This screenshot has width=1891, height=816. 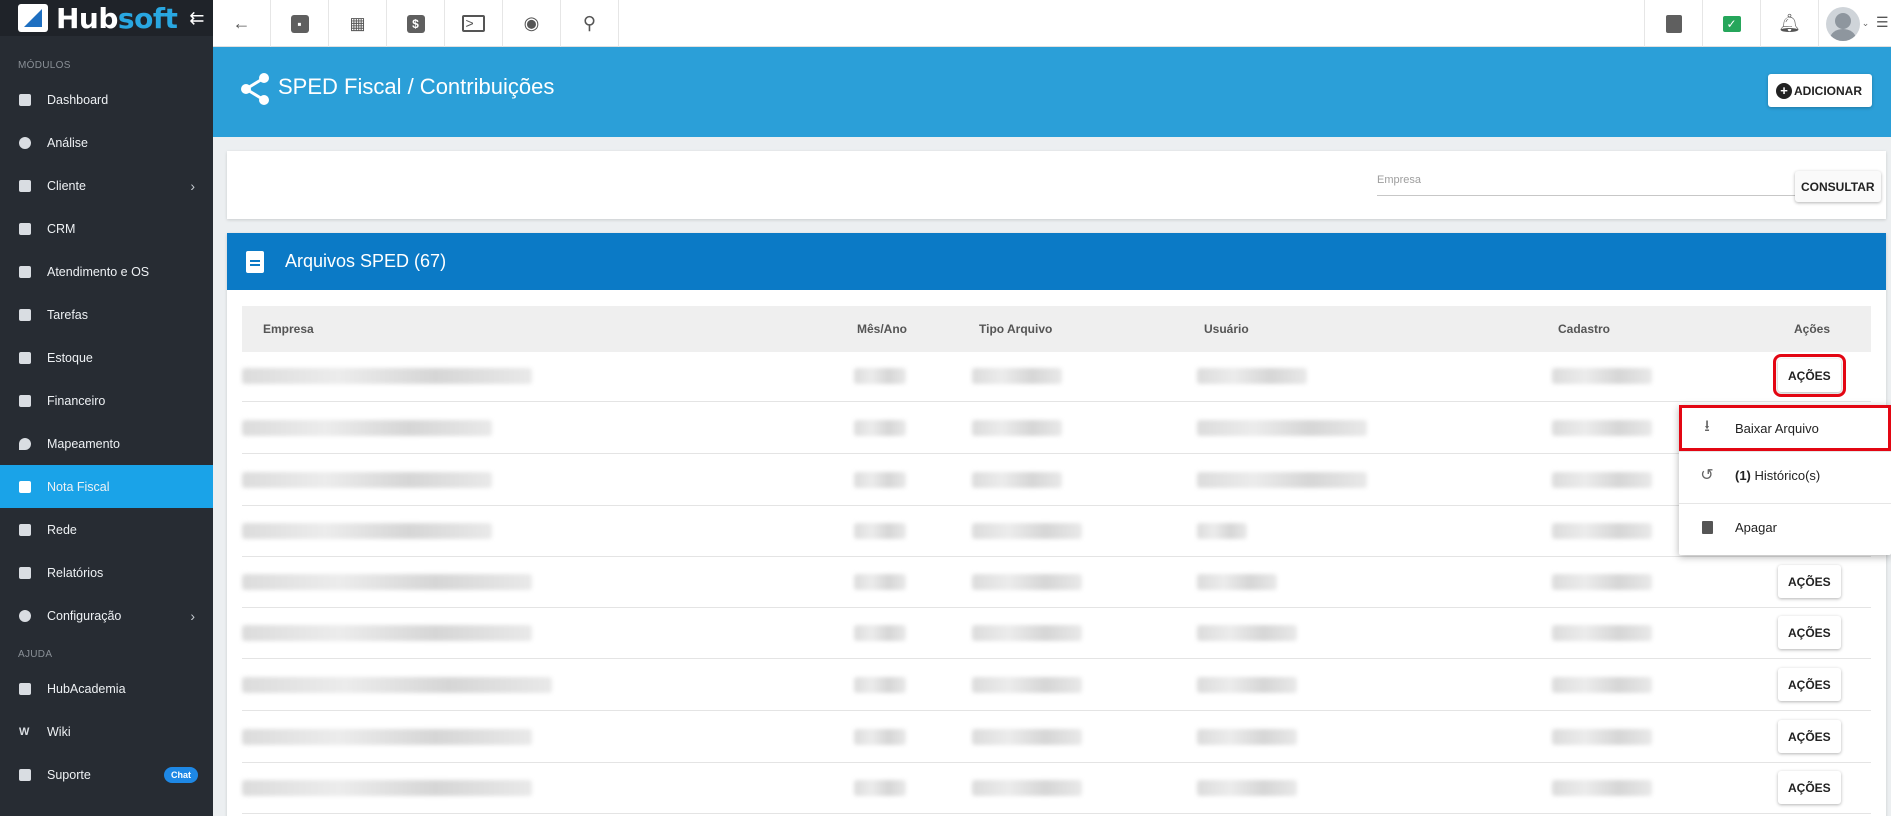 I want to click on sidebar-item-configuracao: Configuração ›, so click(x=106, y=615).